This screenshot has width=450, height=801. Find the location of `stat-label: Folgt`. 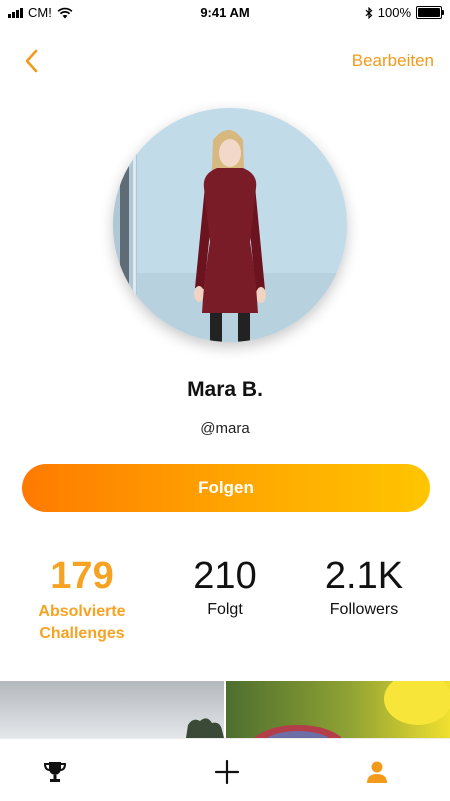

stat-label: Folgt is located at coordinates (225, 609).